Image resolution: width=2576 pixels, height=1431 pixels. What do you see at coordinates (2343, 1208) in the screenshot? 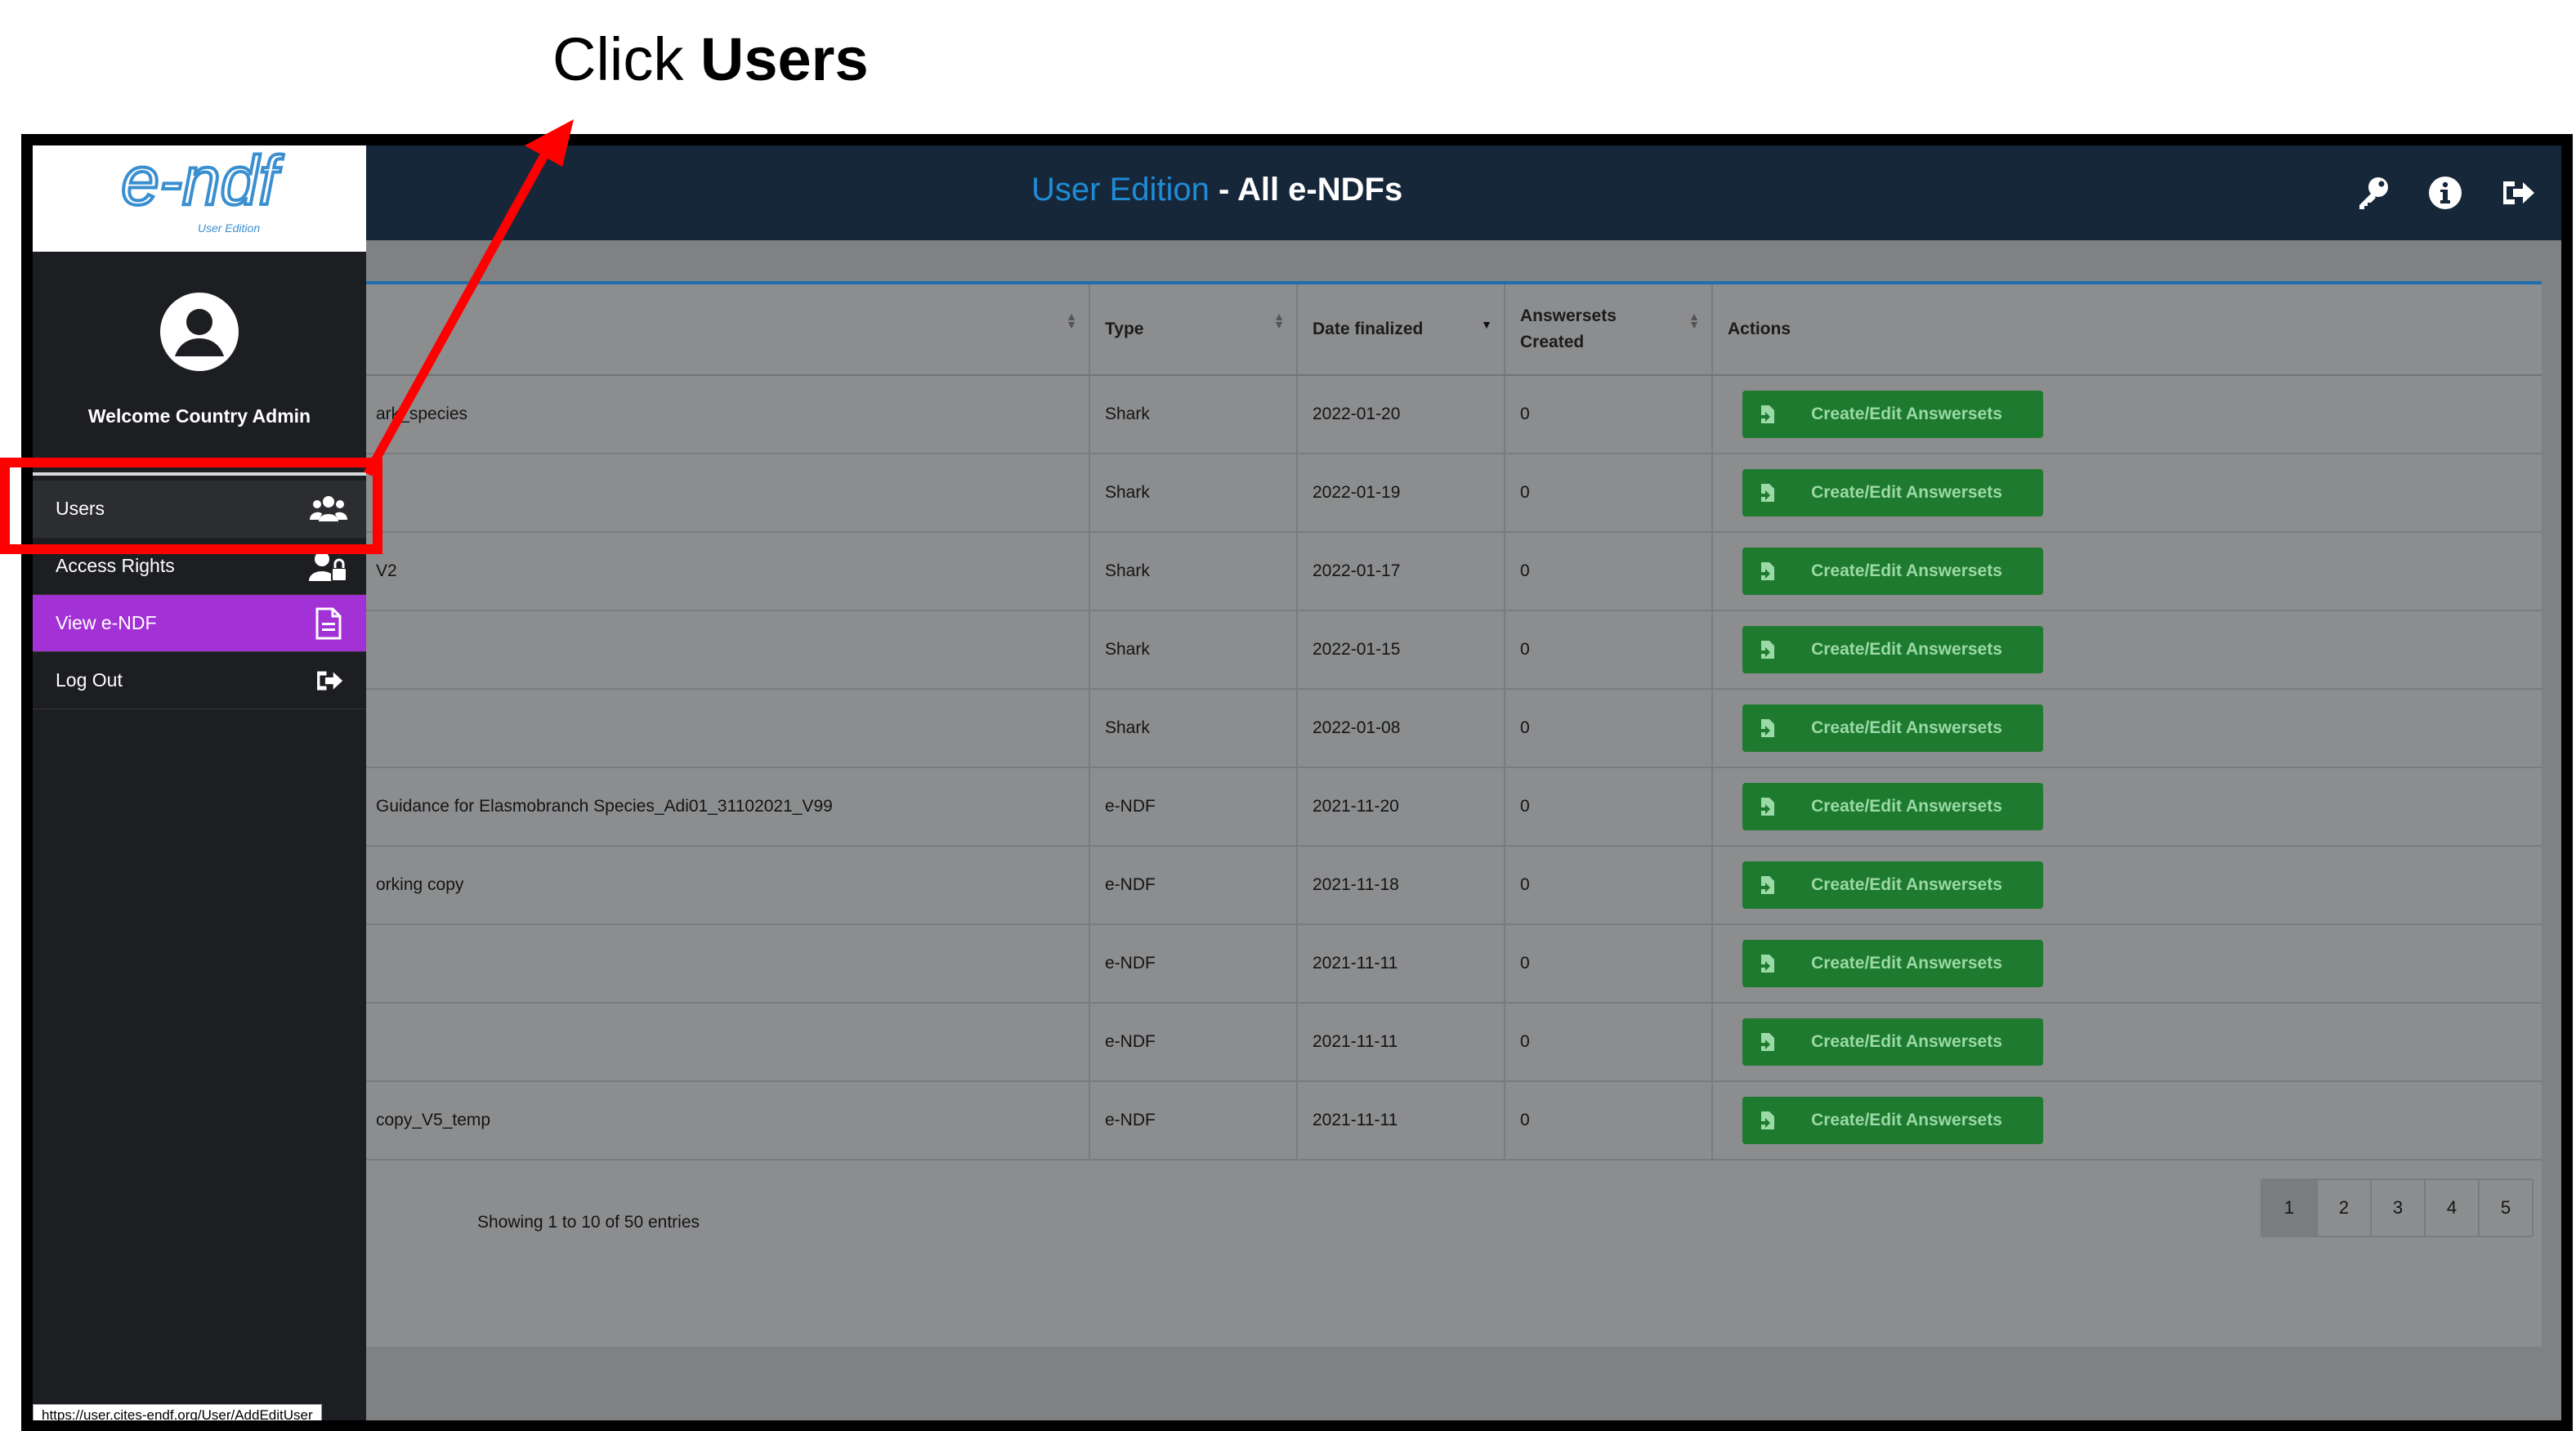
I see `page-2-button: 2` at bounding box center [2343, 1208].